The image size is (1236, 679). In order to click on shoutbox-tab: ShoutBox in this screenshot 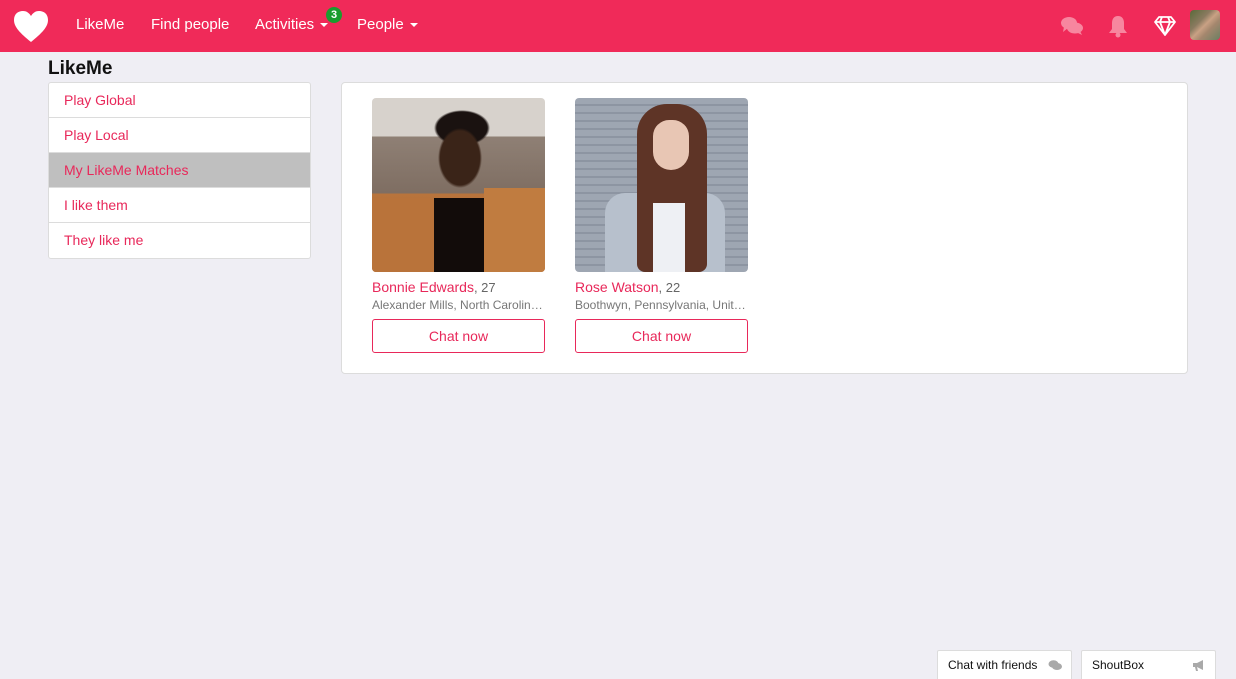, I will do `click(1148, 664)`.